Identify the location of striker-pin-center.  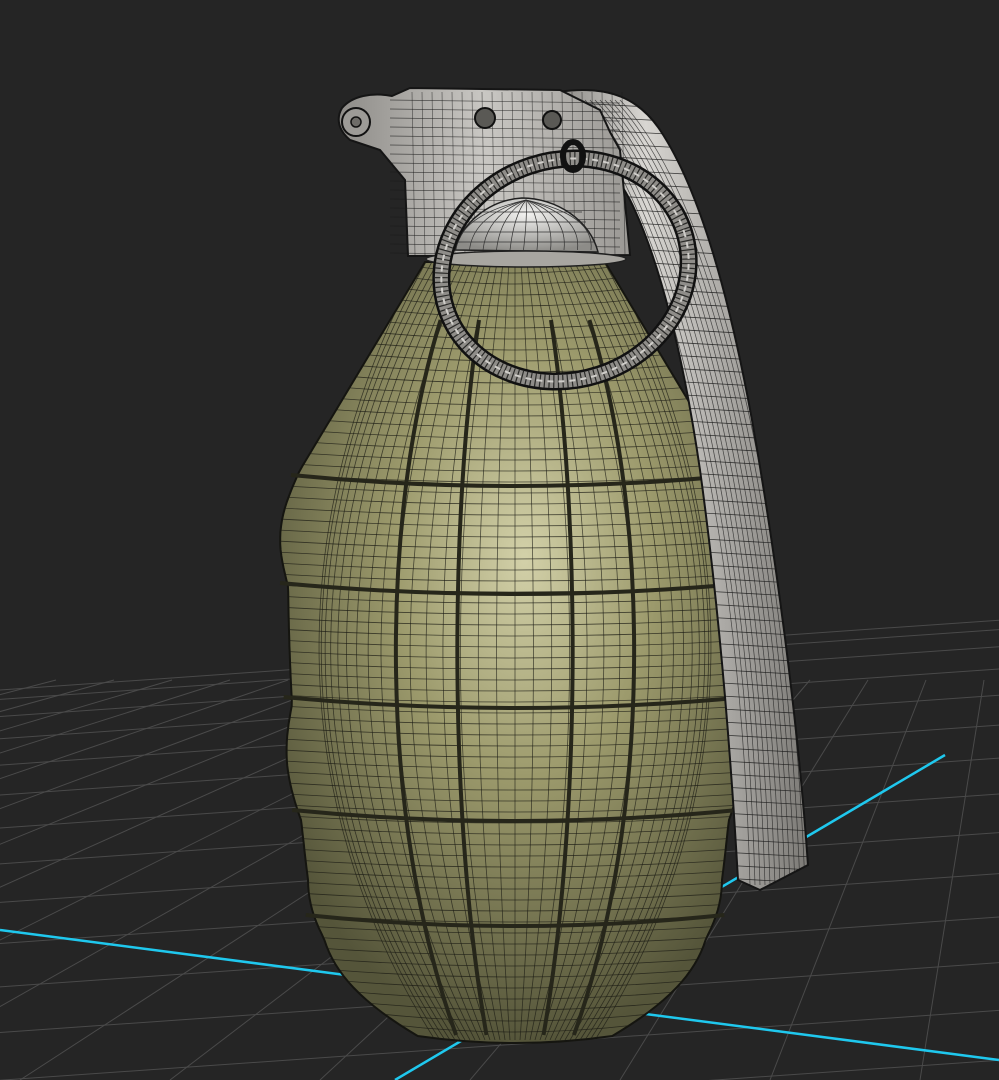
(356, 122).